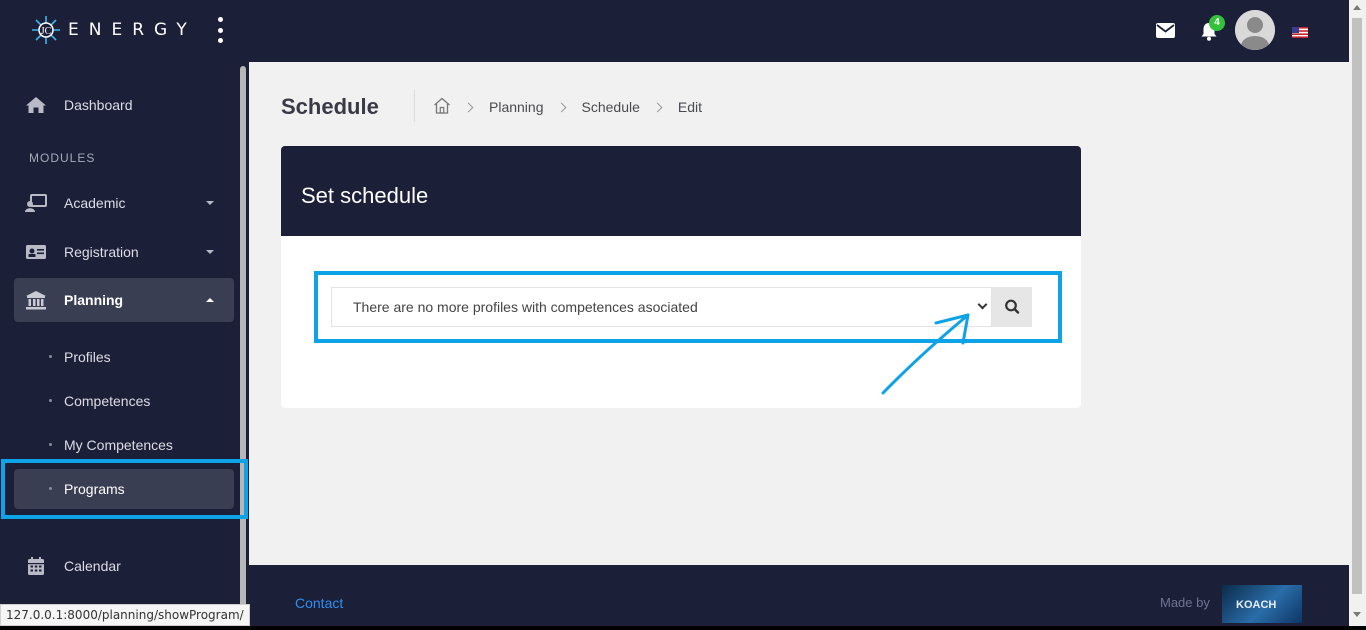 This screenshot has width=1366, height=630. I want to click on search-icon, so click(1012, 306).